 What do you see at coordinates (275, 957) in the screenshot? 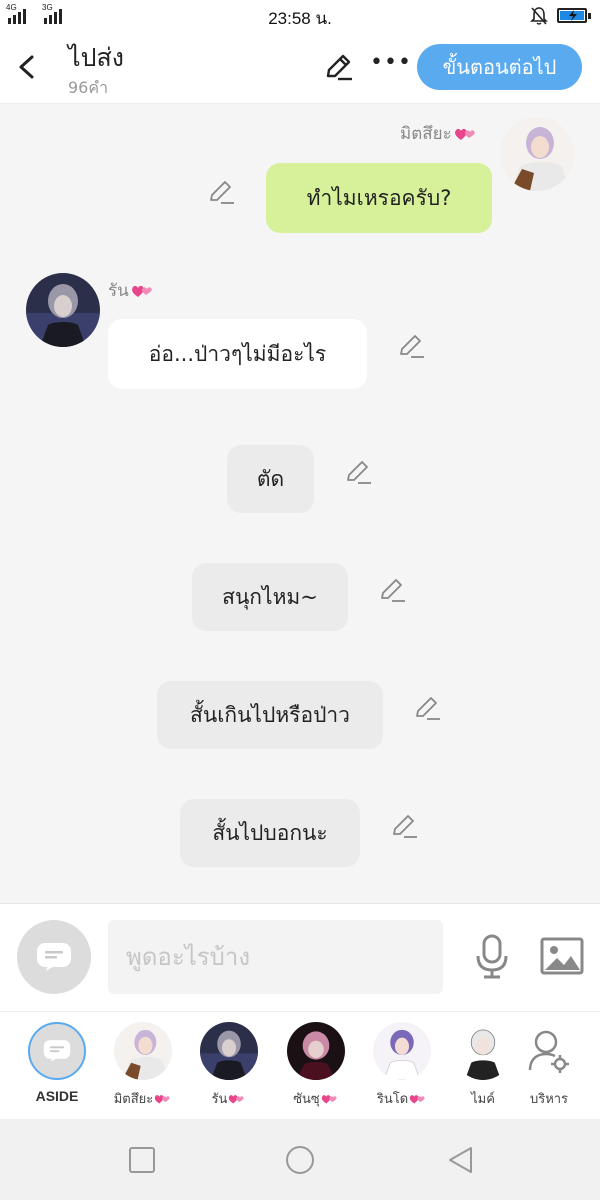
I see `message-input` at bounding box center [275, 957].